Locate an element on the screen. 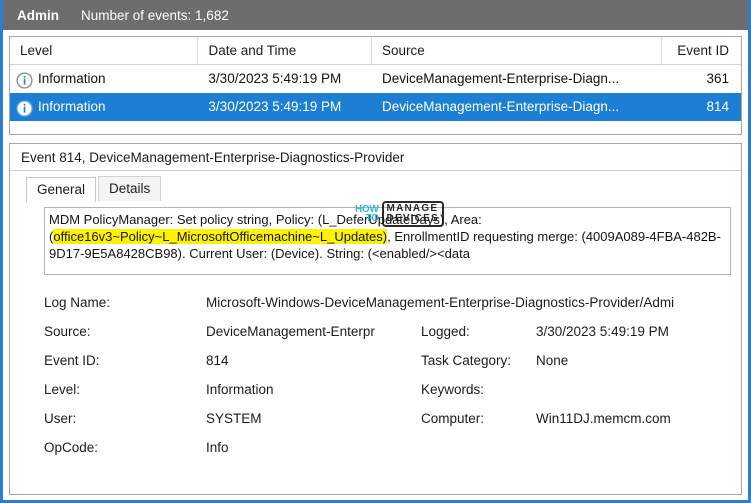  property-value: 814 is located at coordinates (217, 360).